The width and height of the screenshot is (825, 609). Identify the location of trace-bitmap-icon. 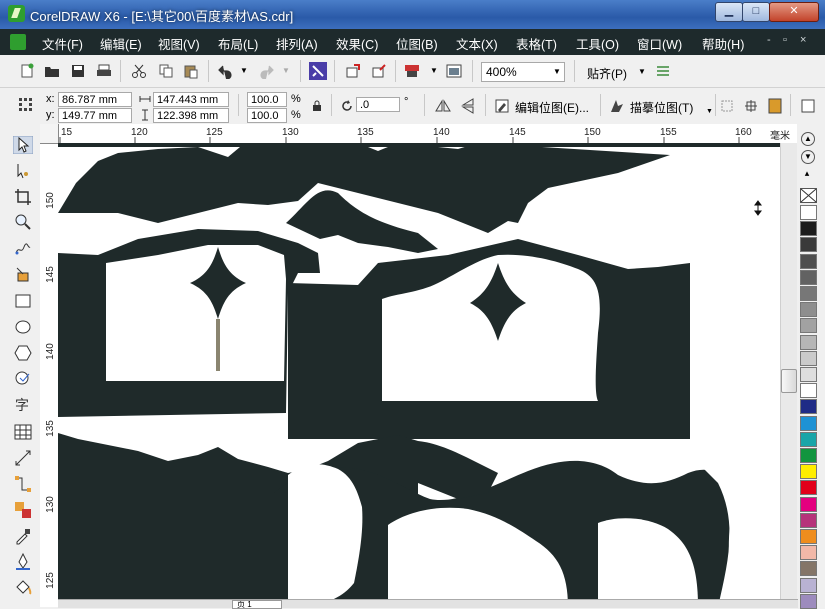
(617, 106).